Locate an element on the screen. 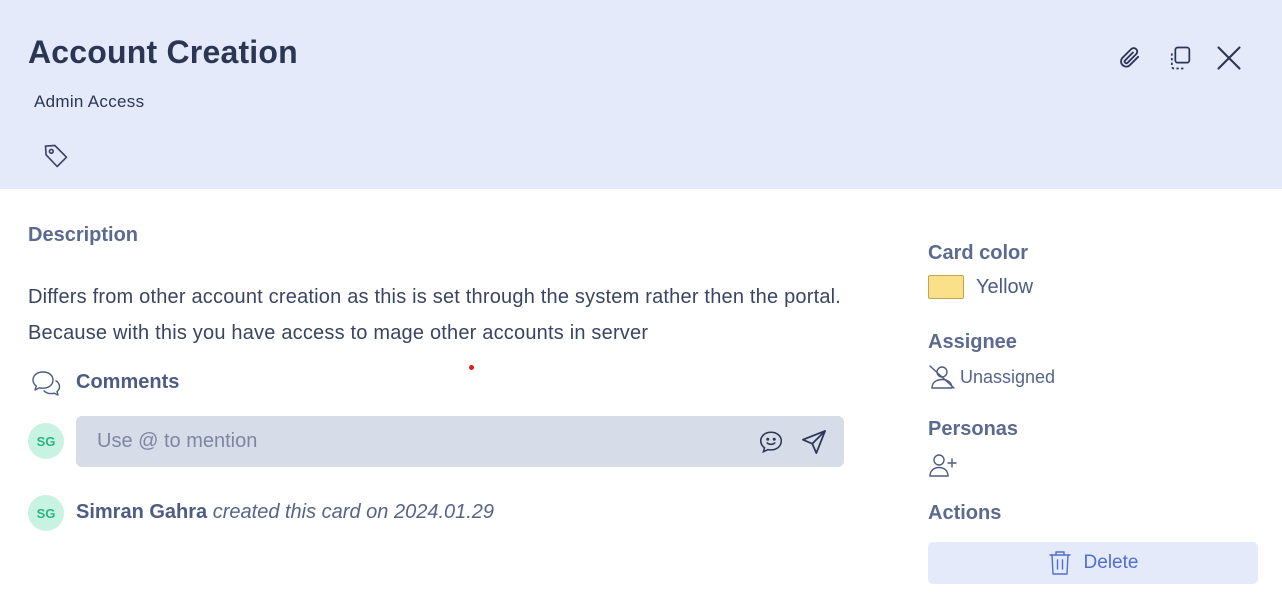 The image size is (1282, 606). send-icon is located at coordinates (814, 442).